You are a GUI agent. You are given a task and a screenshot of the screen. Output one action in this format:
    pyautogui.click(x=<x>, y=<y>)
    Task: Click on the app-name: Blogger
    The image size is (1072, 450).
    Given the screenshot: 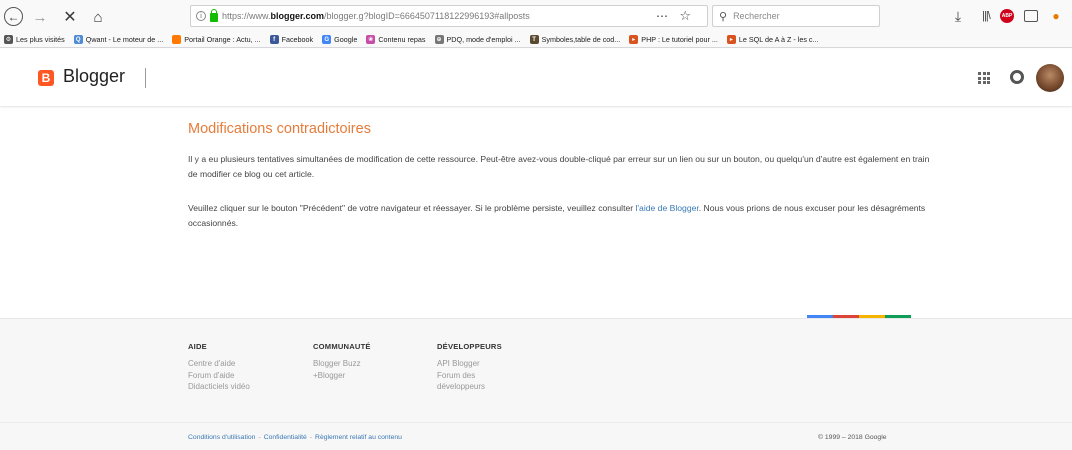 What is the action you would take?
    pyautogui.click(x=94, y=76)
    